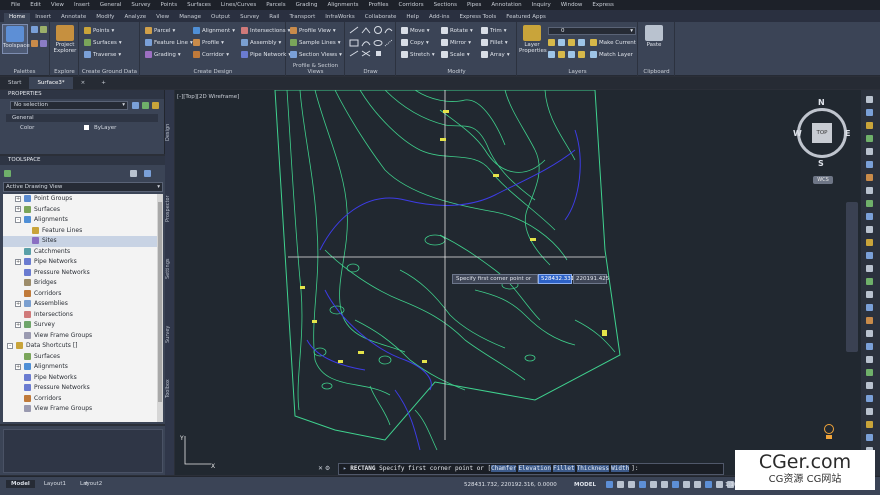  What do you see at coordinates (105, 17) in the screenshot?
I see `ribbon-tab: Modify` at bounding box center [105, 17].